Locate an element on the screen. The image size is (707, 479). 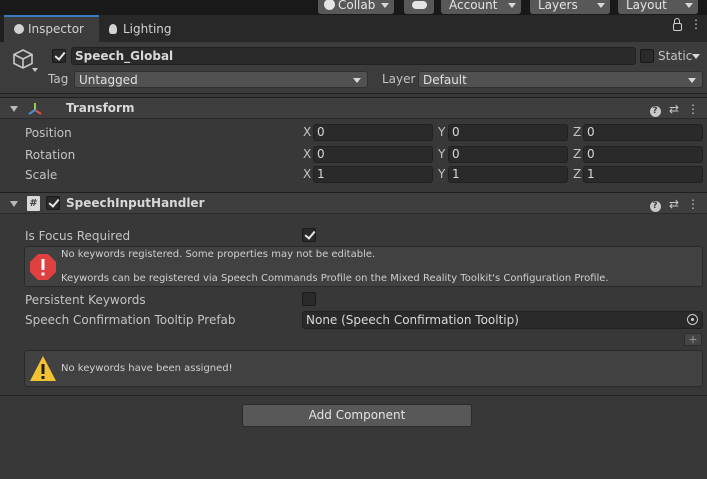
collab-check-icon is located at coordinates (329, 5).